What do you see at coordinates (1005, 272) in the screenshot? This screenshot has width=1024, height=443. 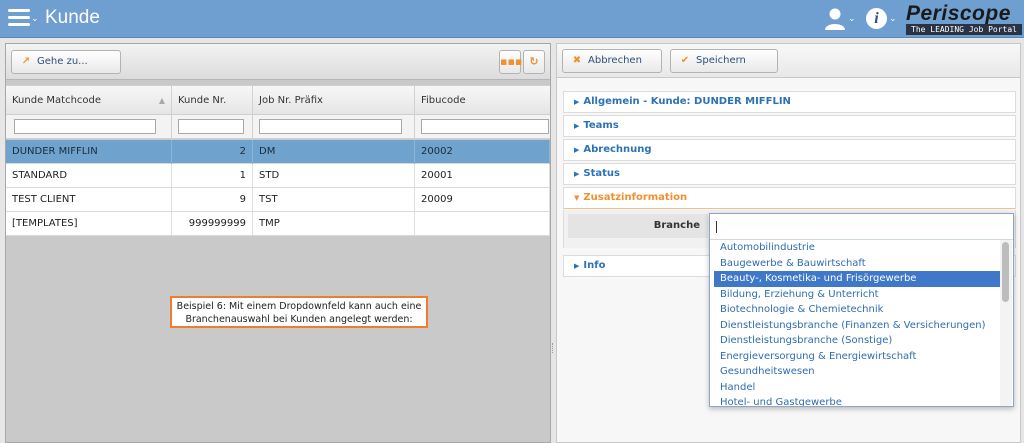 I see `scrollbar-thumb` at bounding box center [1005, 272].